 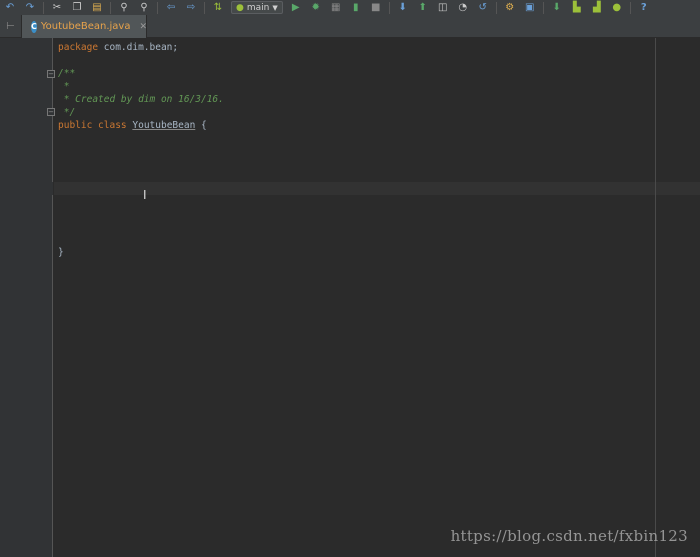 What do you see at coordinates (577, 8) in the screenshot?
I see `sdk-manager-icon: ▙` at bounding box center [577, 8].